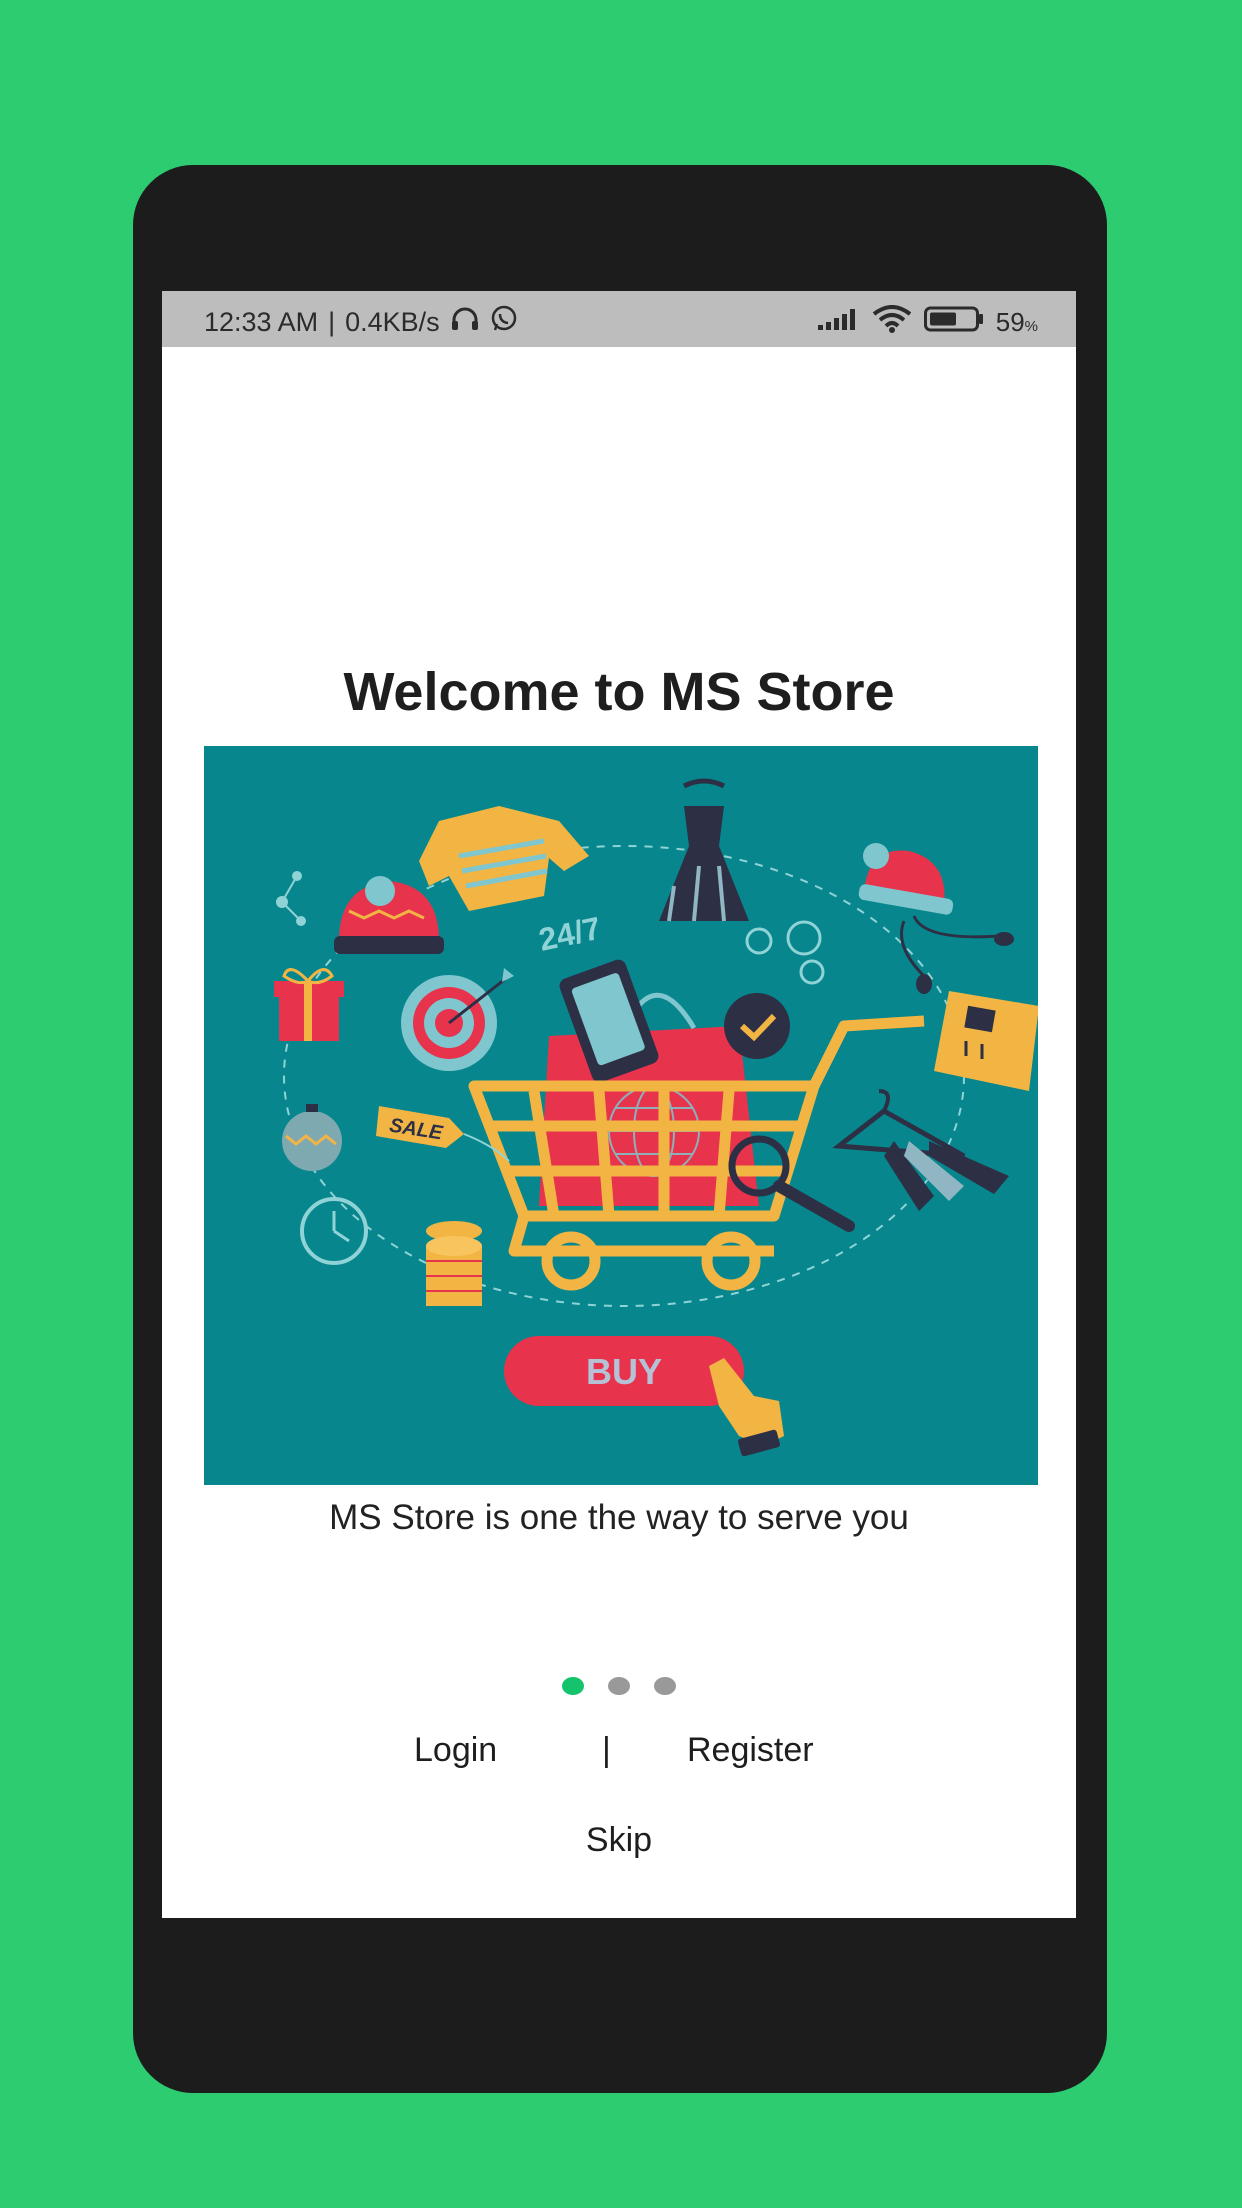 This screenshot has height=2208, width=1242. I want to click on buy-button-illustration: BUY, so click(644, 1396).